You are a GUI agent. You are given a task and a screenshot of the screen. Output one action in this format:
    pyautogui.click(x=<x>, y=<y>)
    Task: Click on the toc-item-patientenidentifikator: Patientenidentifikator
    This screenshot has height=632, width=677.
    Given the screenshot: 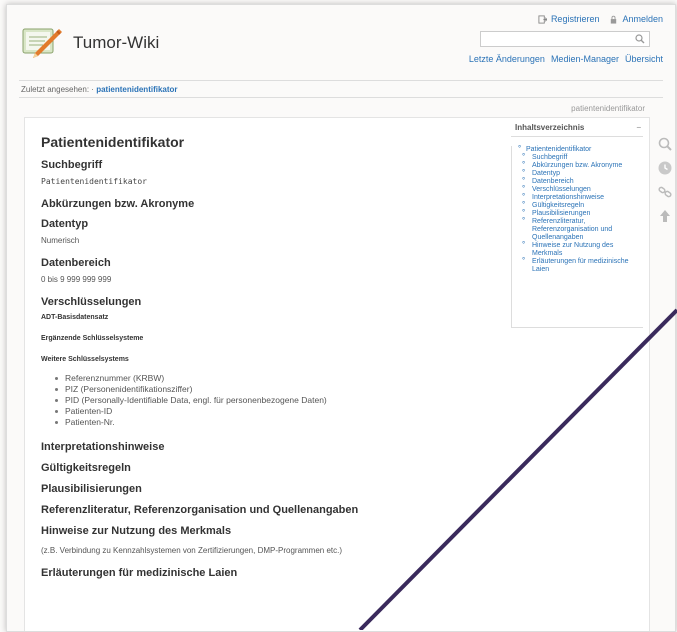 What is the action you would take?
    pyautogui.click(x=579, y=149)
    